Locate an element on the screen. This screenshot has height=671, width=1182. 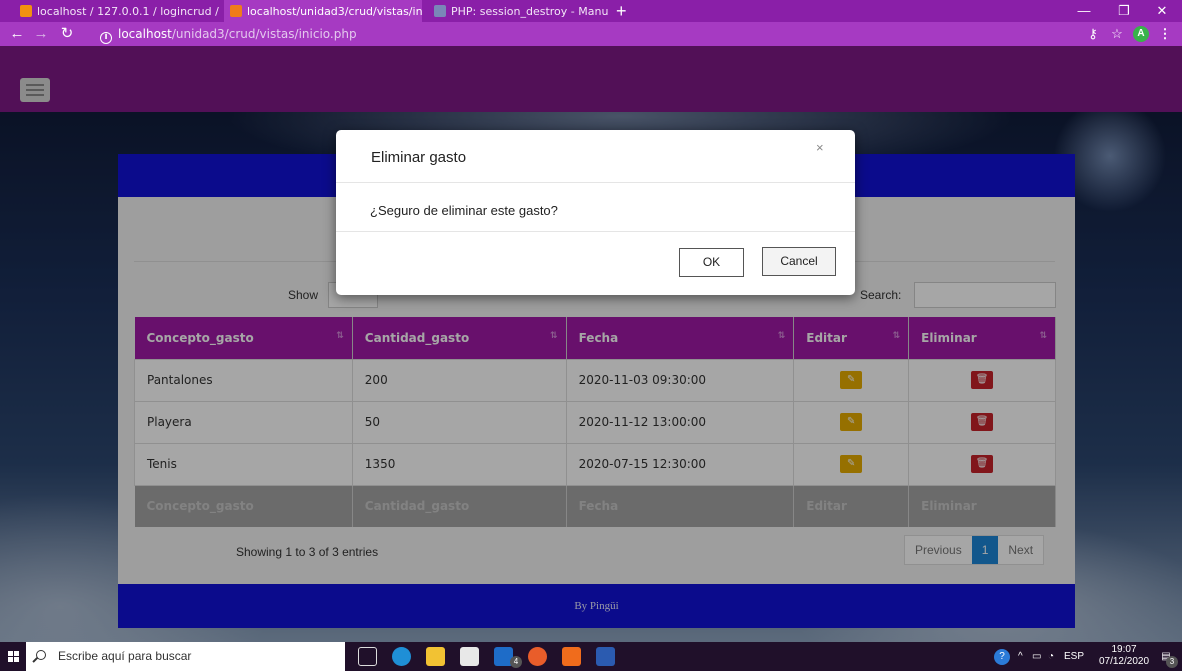
cancel-button: Cancel is located at coordinates (799, 261).